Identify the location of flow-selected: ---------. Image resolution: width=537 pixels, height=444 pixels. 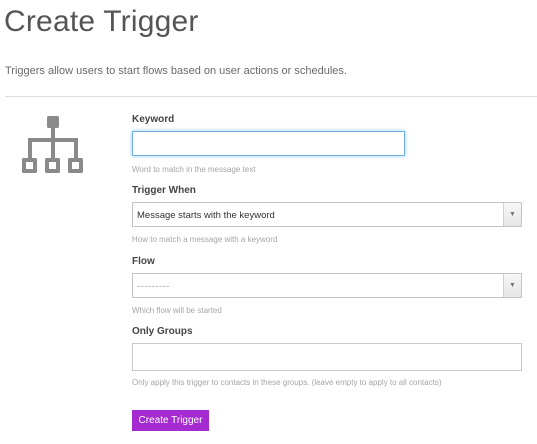
(153, 286).